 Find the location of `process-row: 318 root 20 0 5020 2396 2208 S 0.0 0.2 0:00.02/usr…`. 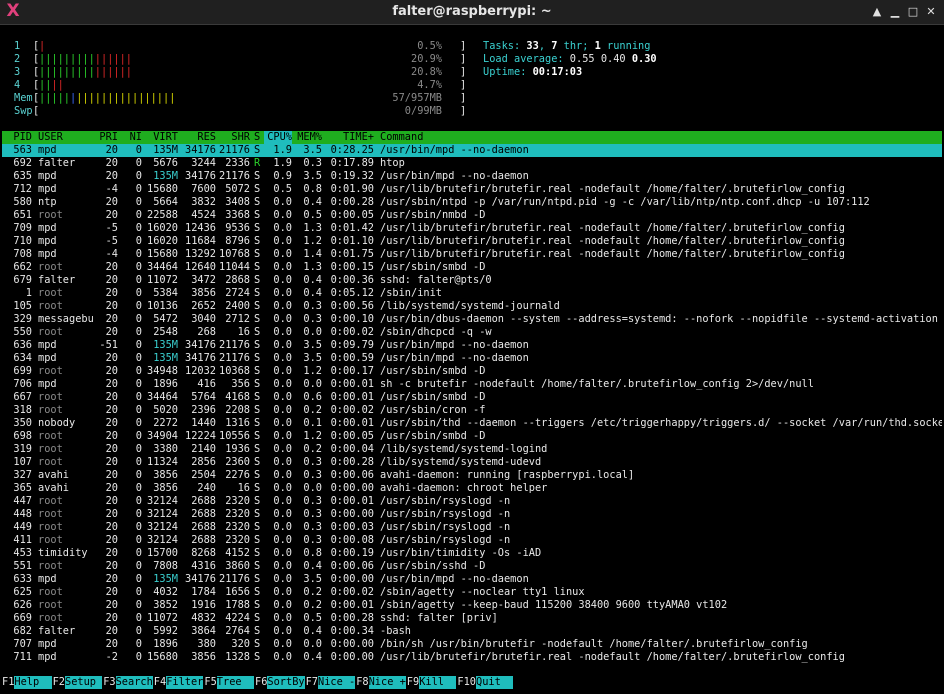

process-row: 318 root 20 0 5020 2396 2208 S 0.0 0.2 0:00.02/usr… is located at coordinates (472, 410).